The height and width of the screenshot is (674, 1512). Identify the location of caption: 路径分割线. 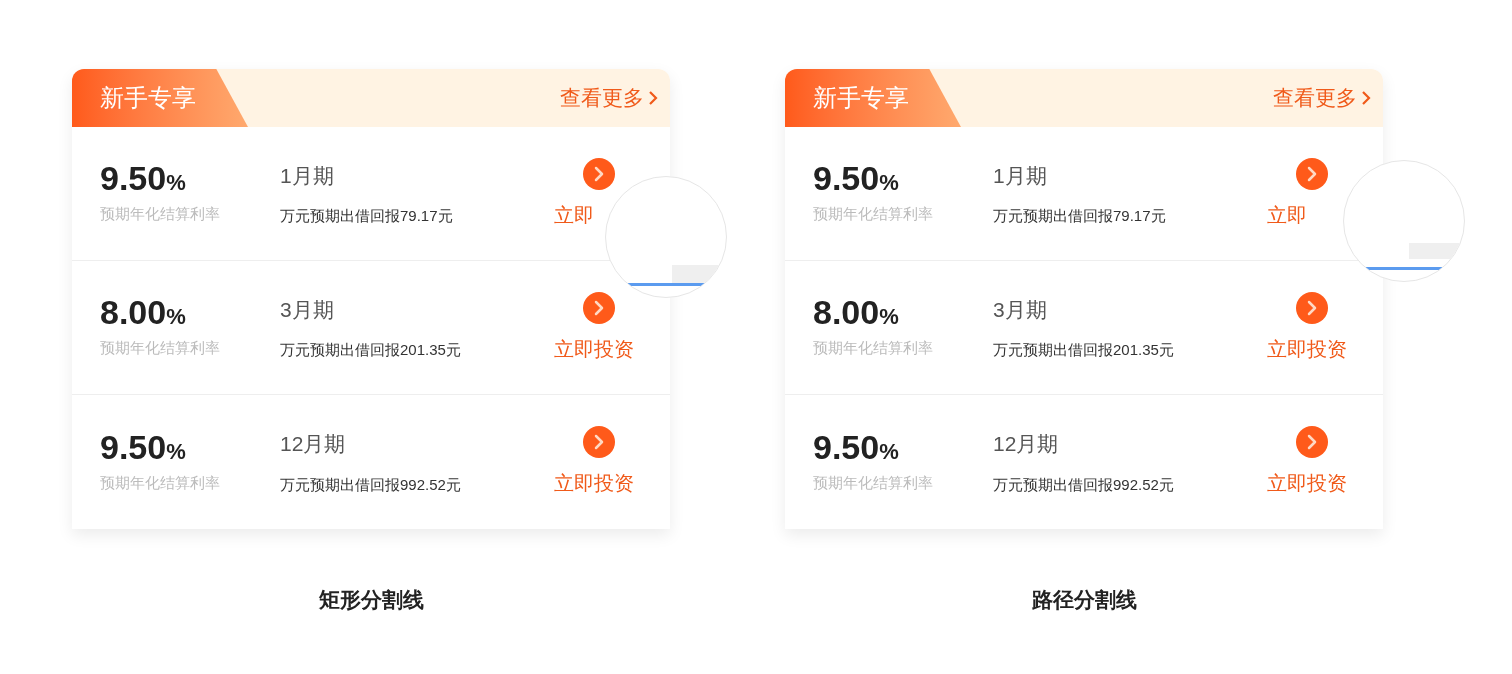
(1084, 600).